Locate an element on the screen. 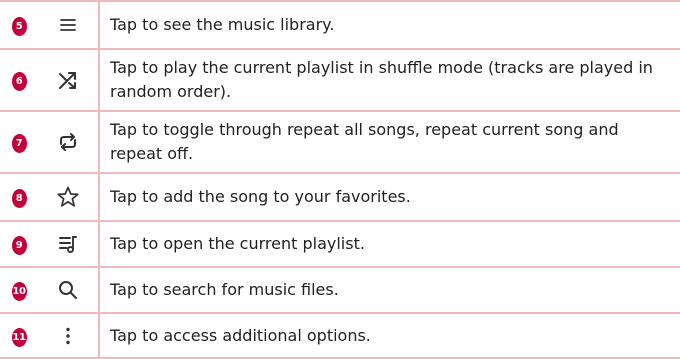 Image resolution: width=680 pixels, height=359 pixels. row-number-cell: 7 is located at coordinates (19, 142).